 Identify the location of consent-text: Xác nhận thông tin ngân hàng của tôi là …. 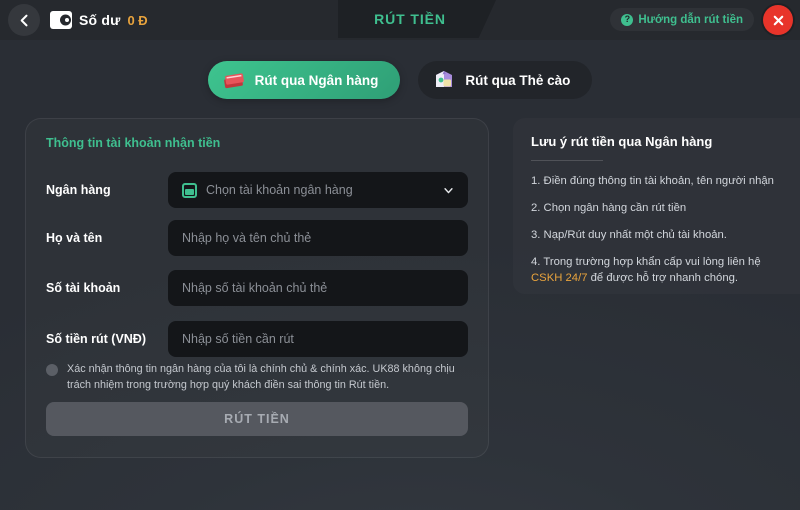
(261, 377).